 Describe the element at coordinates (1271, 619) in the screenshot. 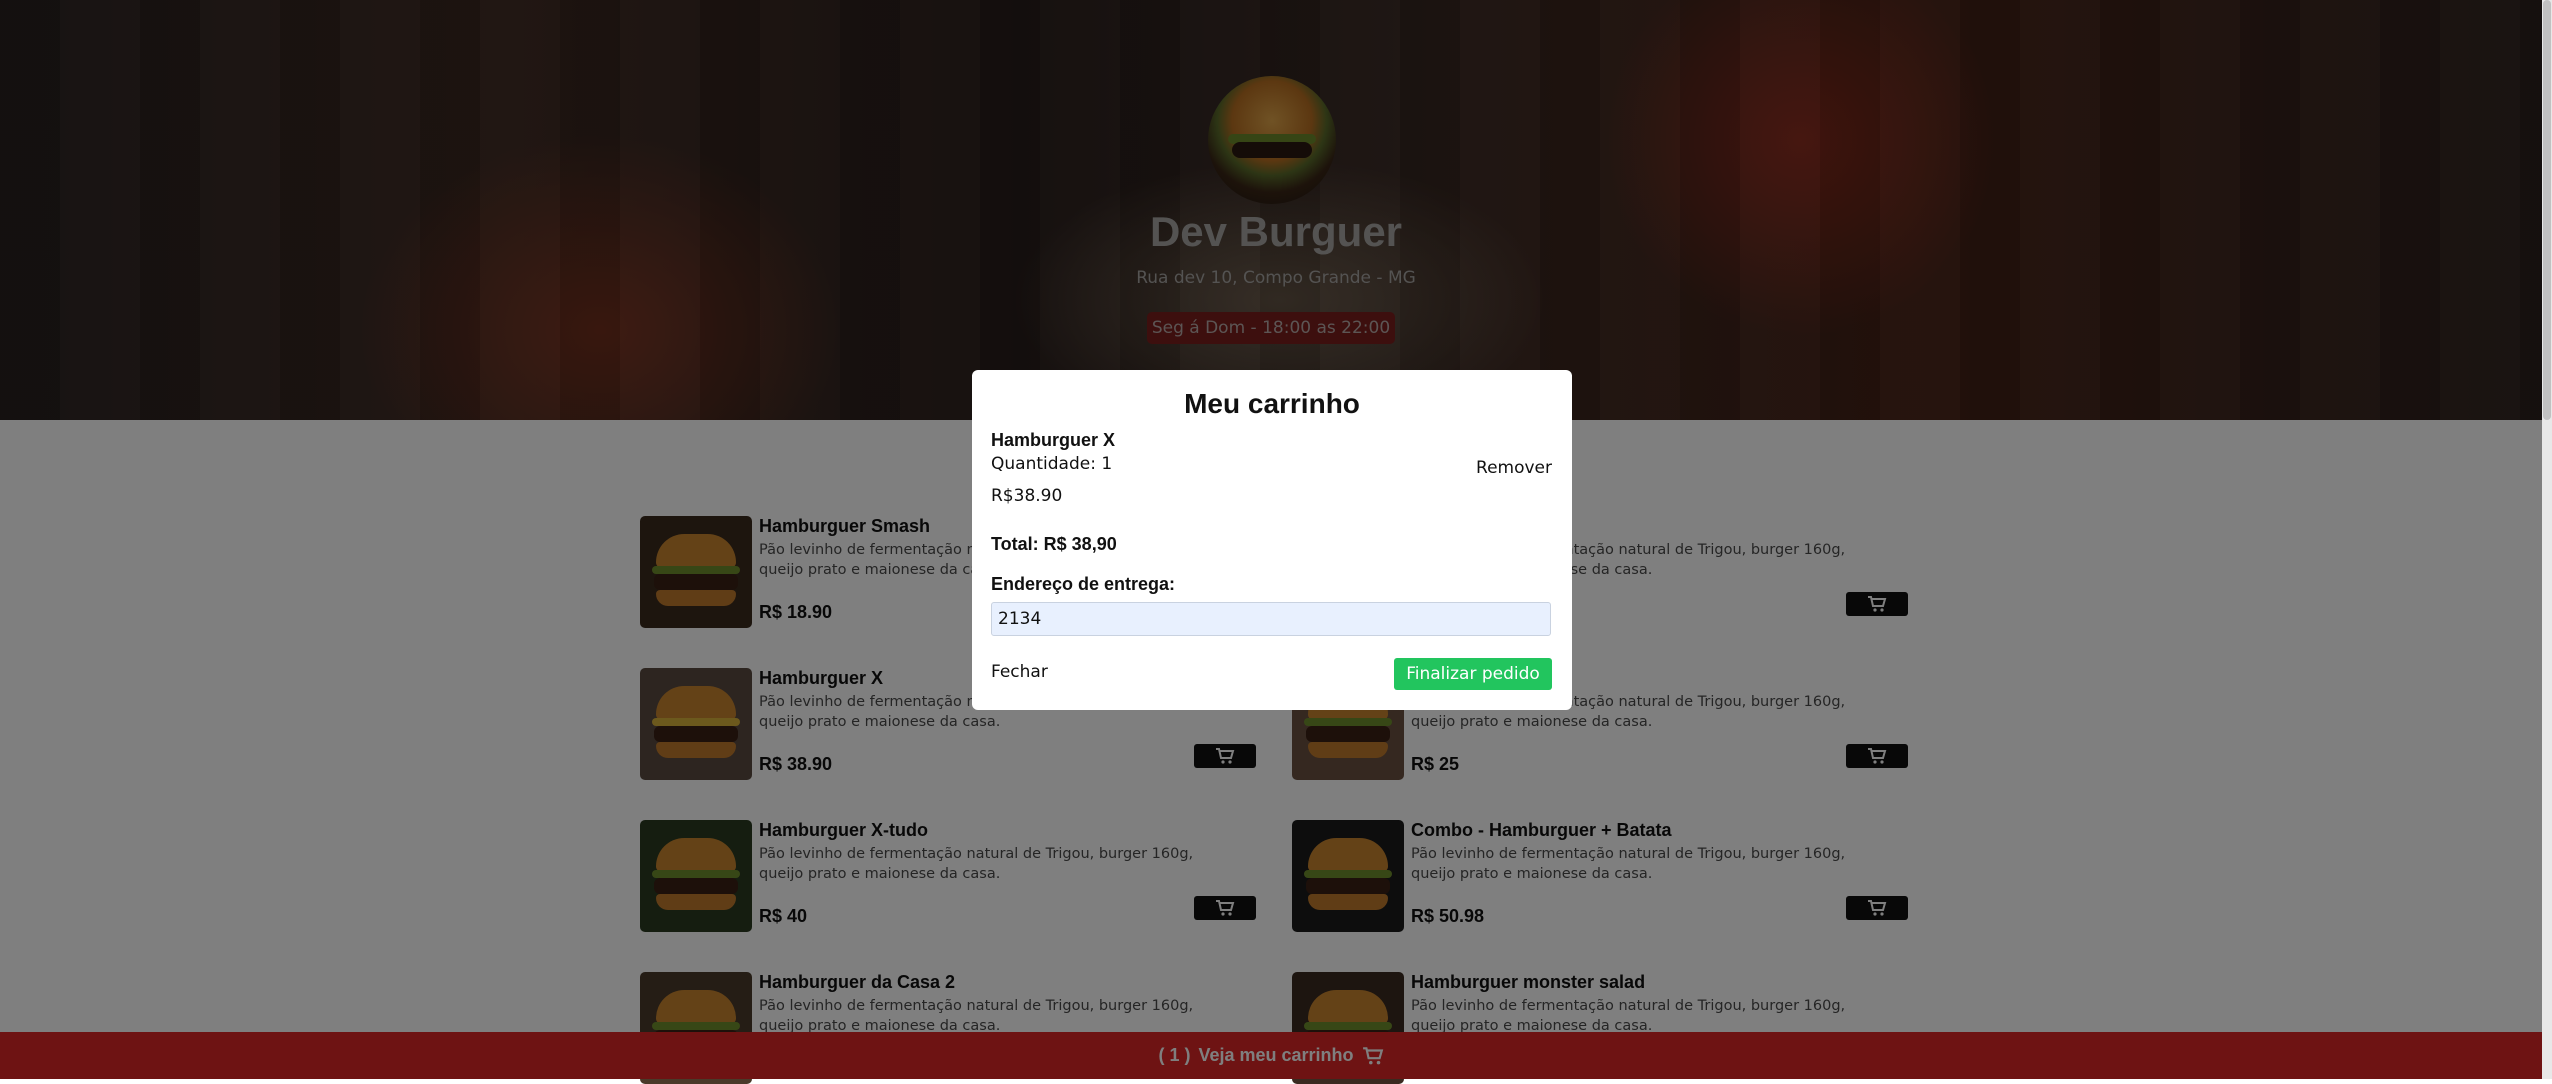

I see `address-input` at that location.